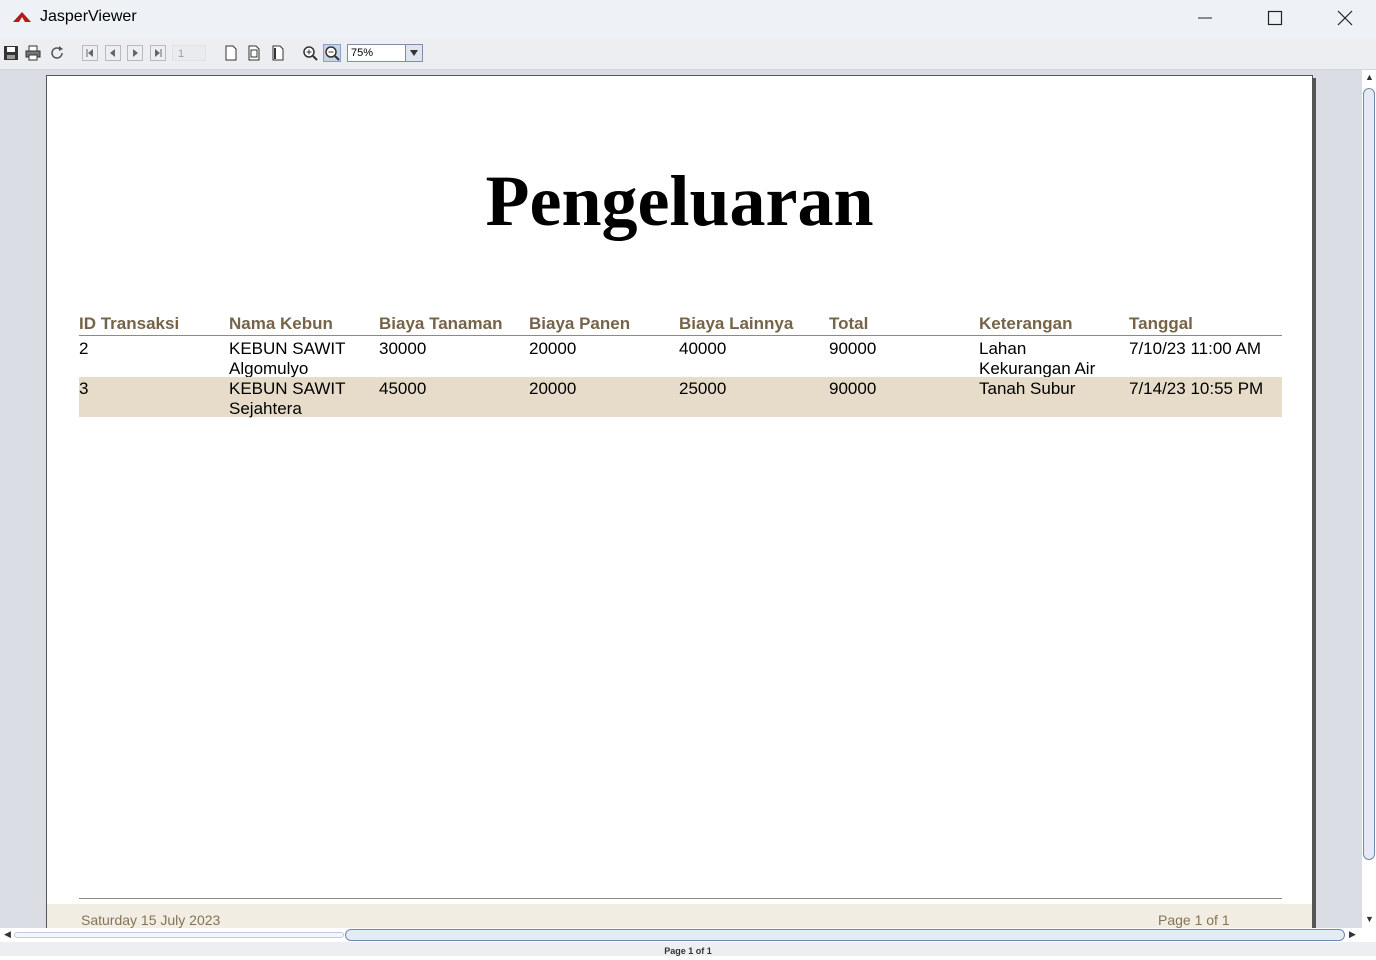 Image resolution: width=1376 pixels, height=960 pixels. What do you see at coordinates (580, 323) in the screenshot?
I see `column-header-biaya-panen: Biaya Panen` at bounding box center [580, 323].